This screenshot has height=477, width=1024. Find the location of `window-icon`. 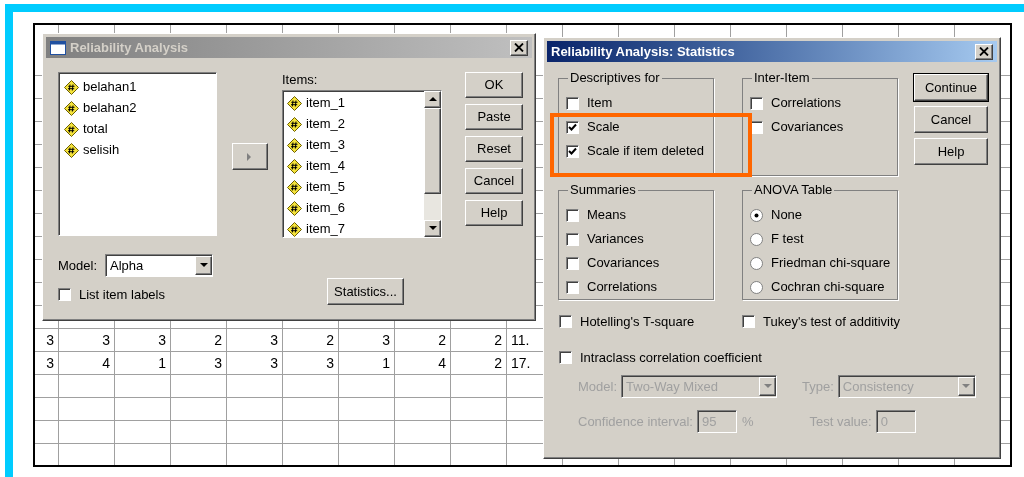

window-icon is located at coordinates (58, 47).